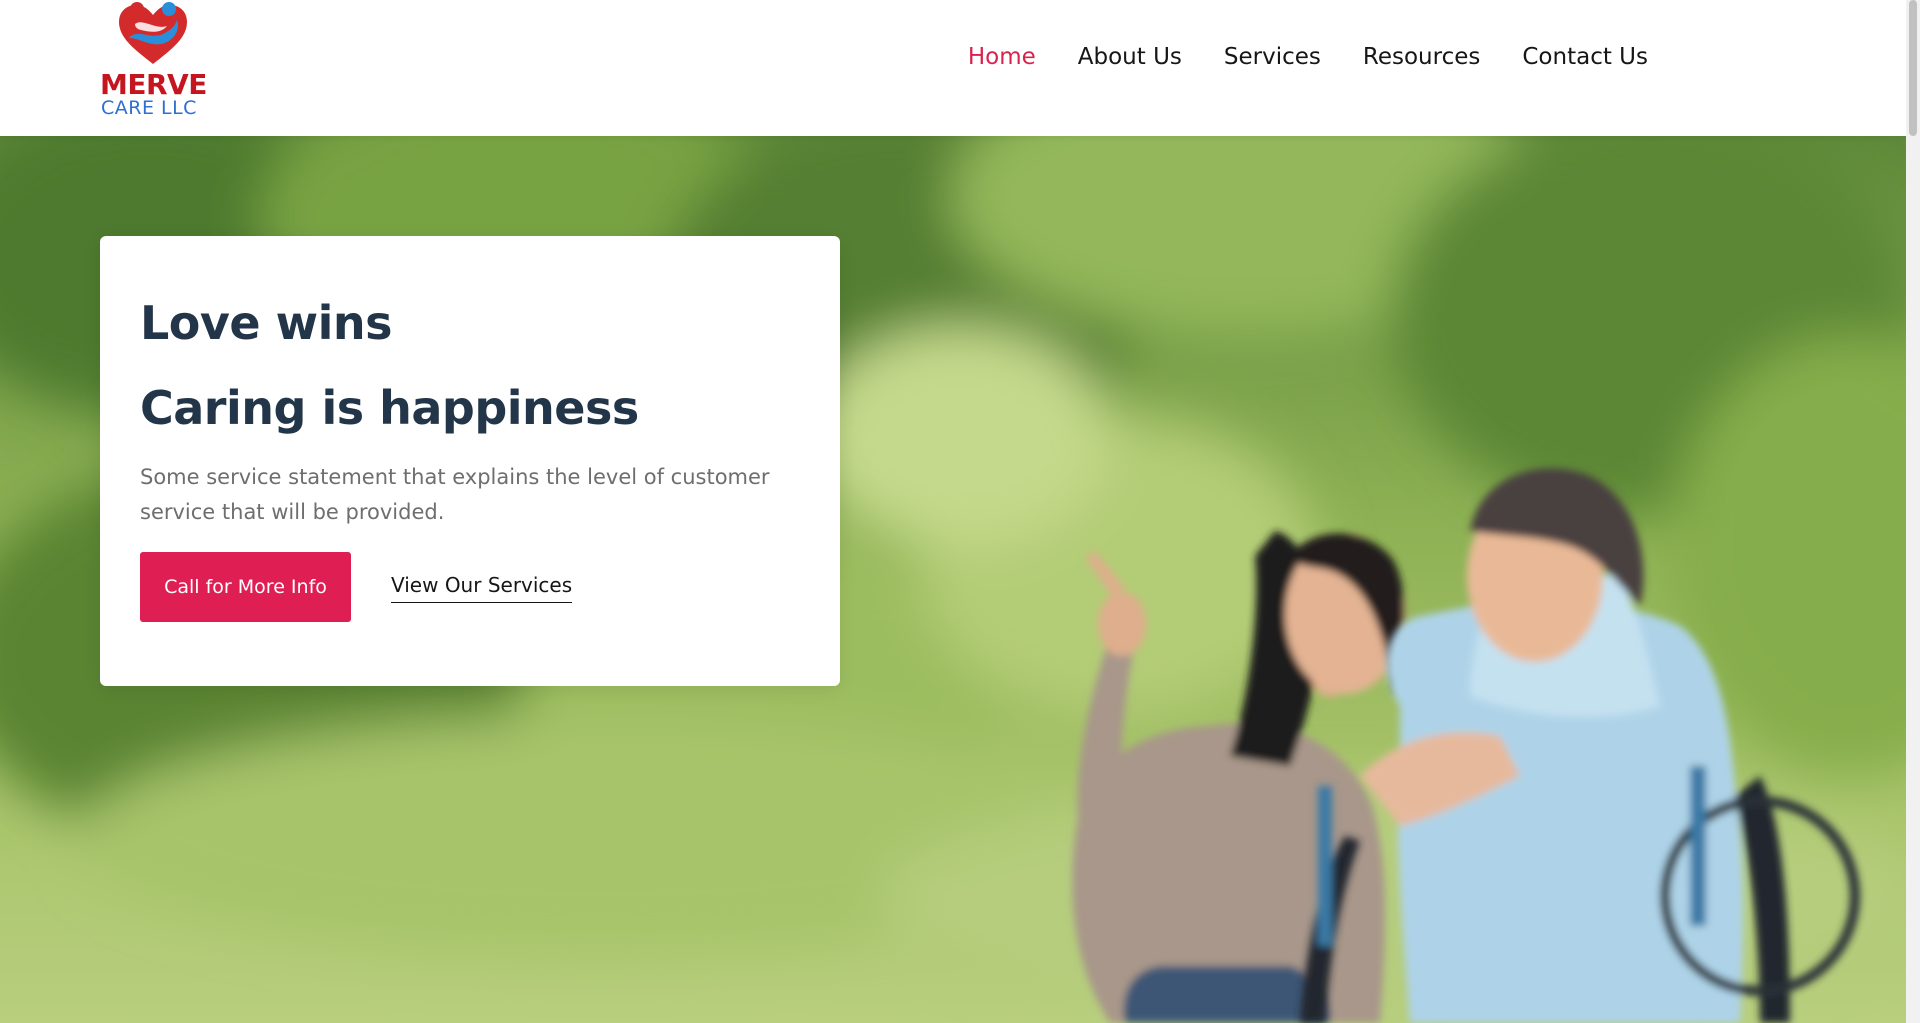  Describe the element at coordinates (245, 587) in the screenshot. I see `call-for-info-button: Call for More Info` at that location.